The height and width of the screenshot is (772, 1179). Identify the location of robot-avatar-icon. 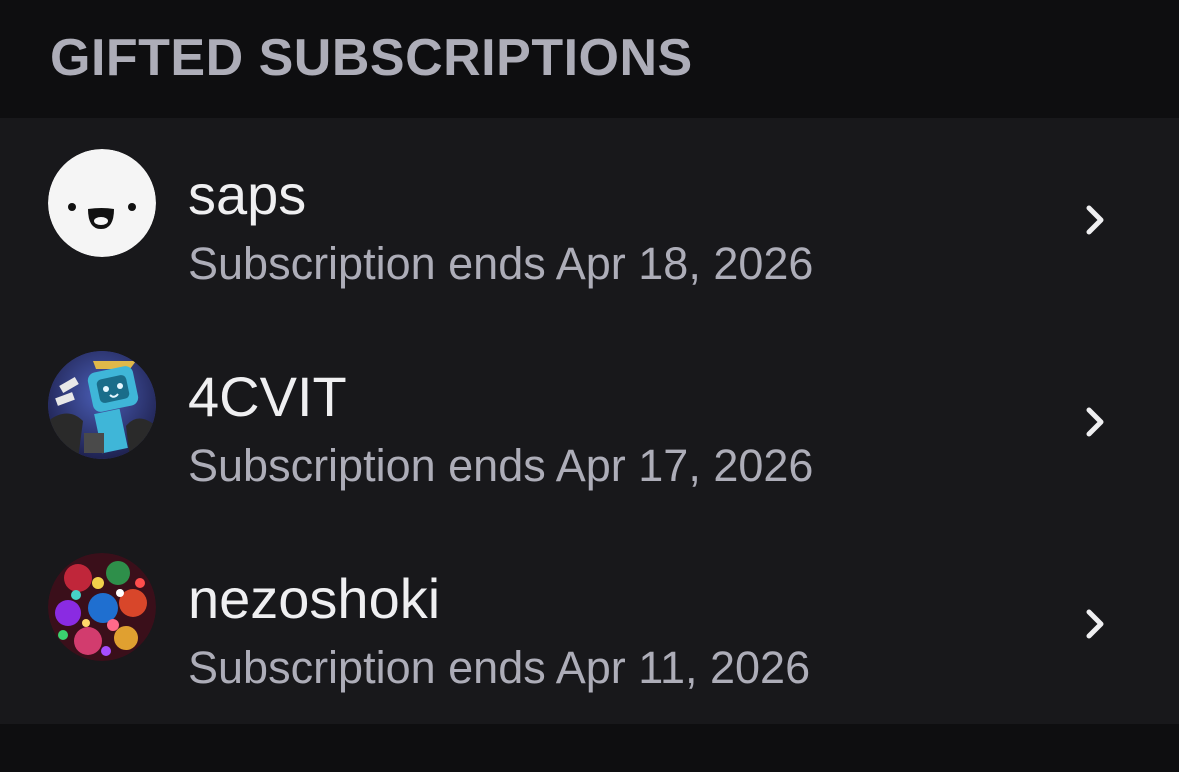
(102, 405).